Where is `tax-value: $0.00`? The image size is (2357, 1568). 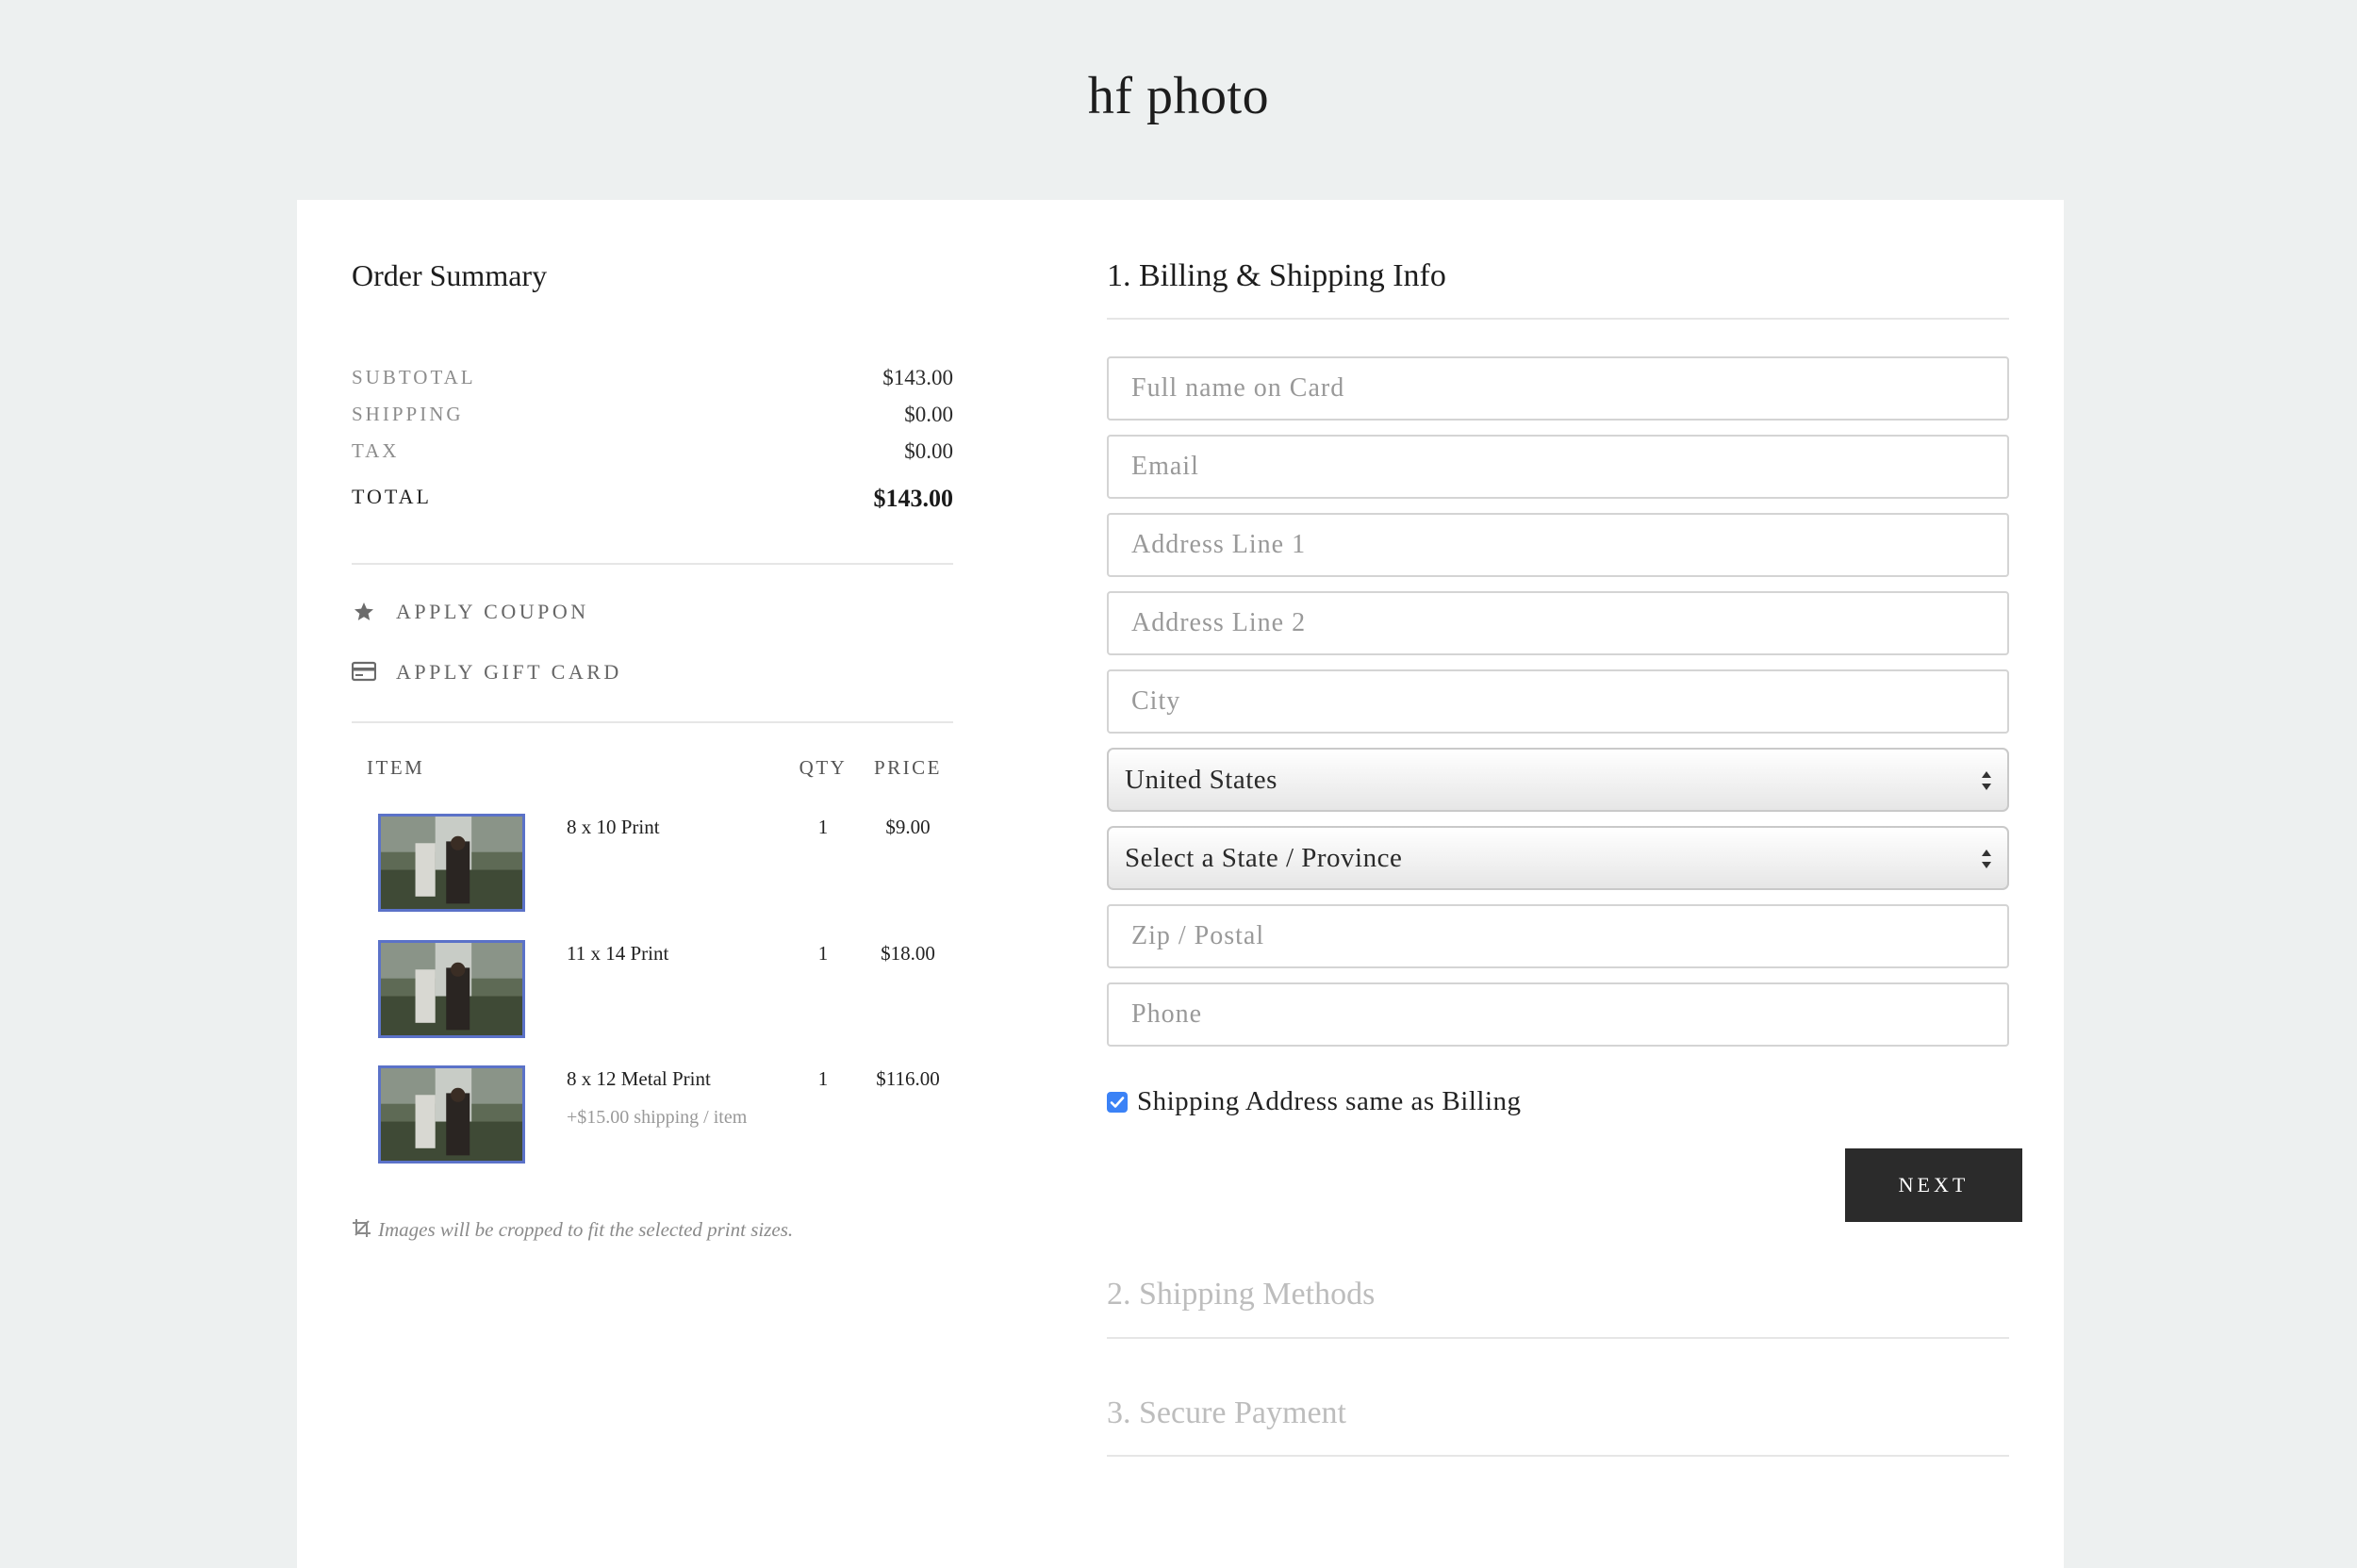
tax-value: $0.00 is located at coordinates (928, 451).